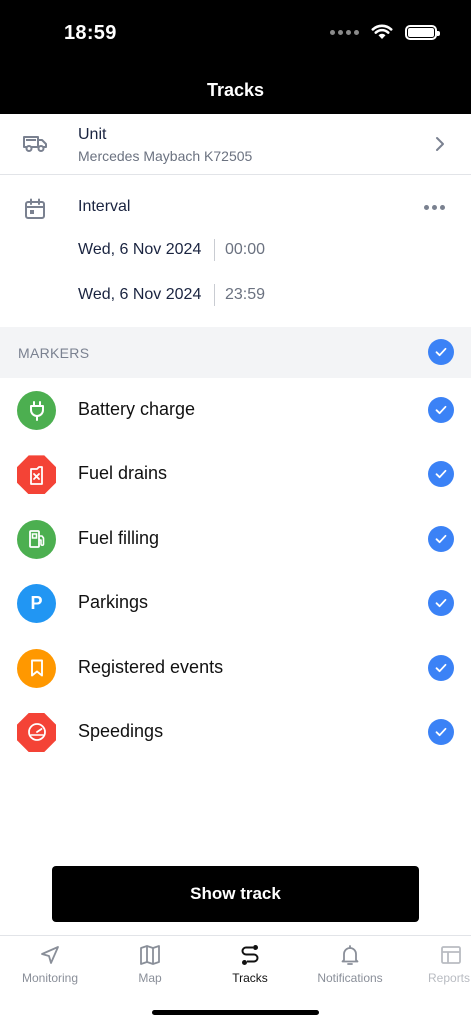 Image resolution: width=471 pixels, height=1024 pixels. I want to click on tab-label: Map, so click(150, 978).